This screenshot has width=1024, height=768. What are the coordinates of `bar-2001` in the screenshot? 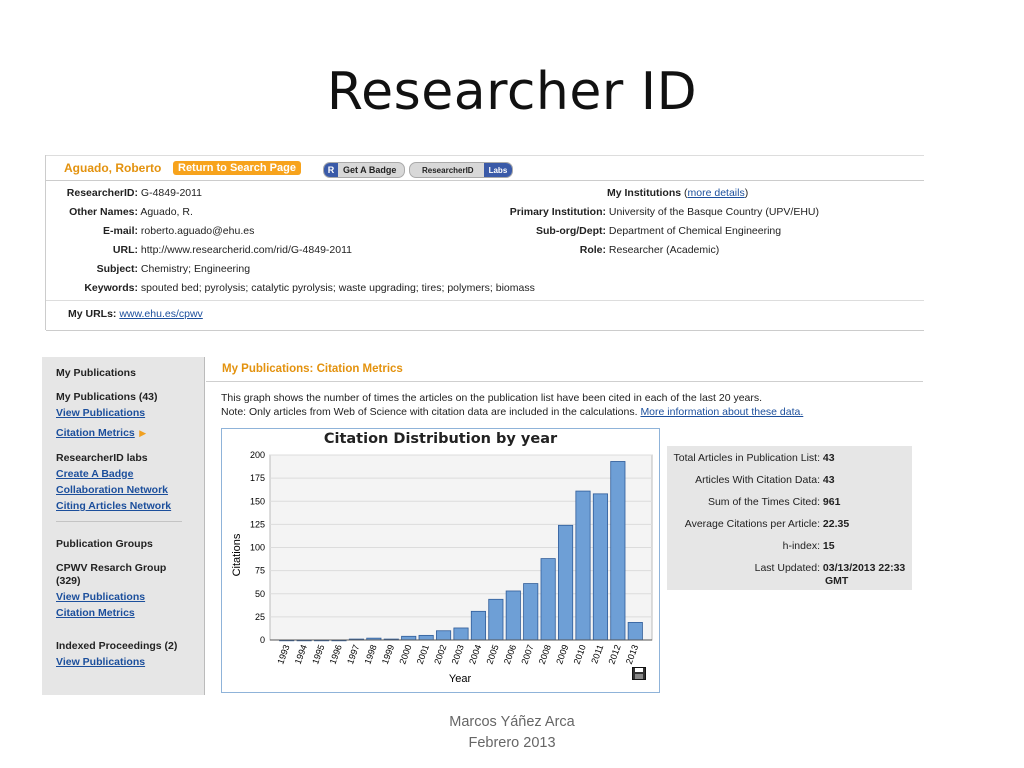 It's located at (426, 637).